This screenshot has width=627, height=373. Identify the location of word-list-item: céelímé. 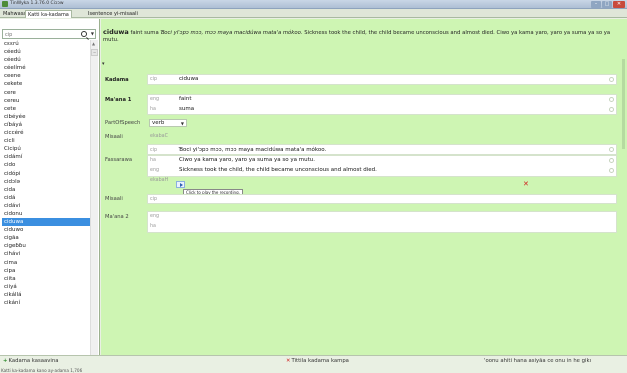
(46, 68).